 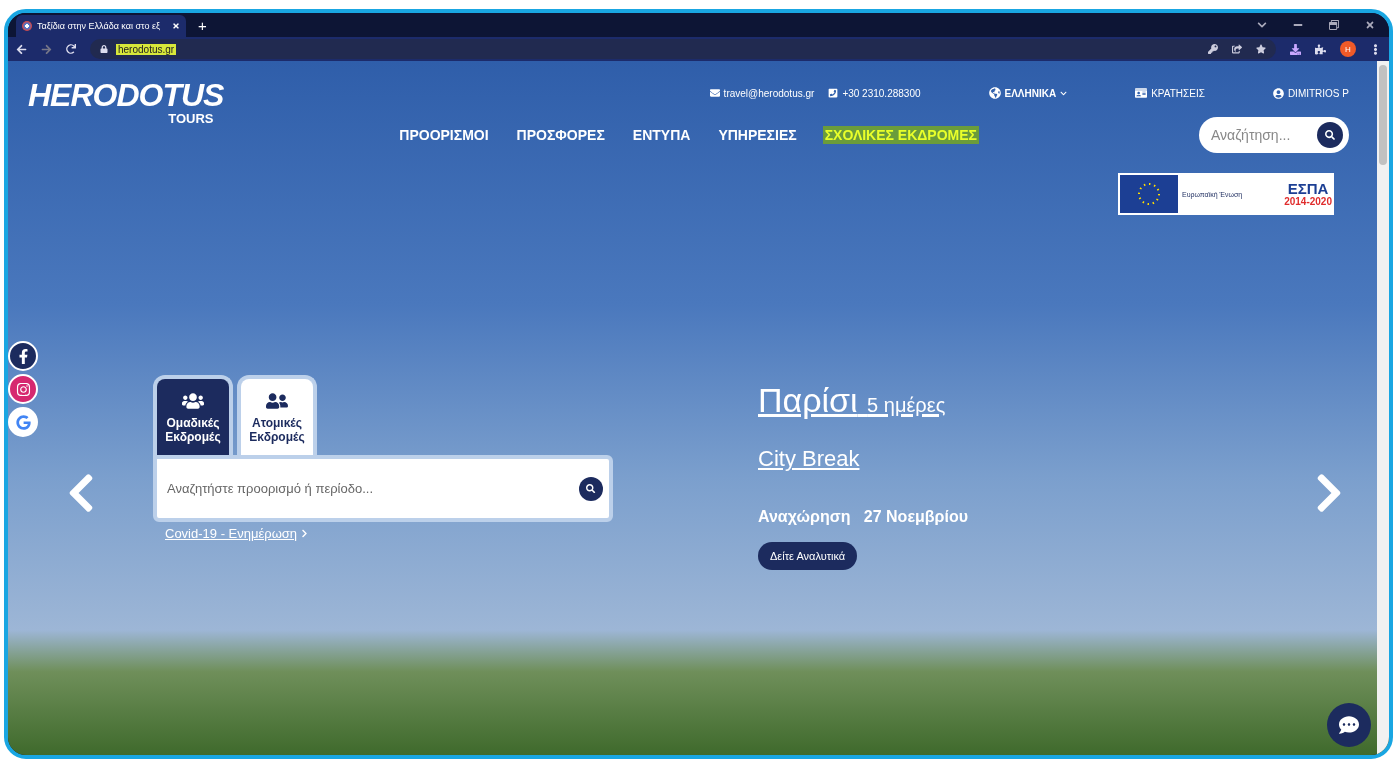 I want to click on tab-search-icon, so click(x=1262, y=25).